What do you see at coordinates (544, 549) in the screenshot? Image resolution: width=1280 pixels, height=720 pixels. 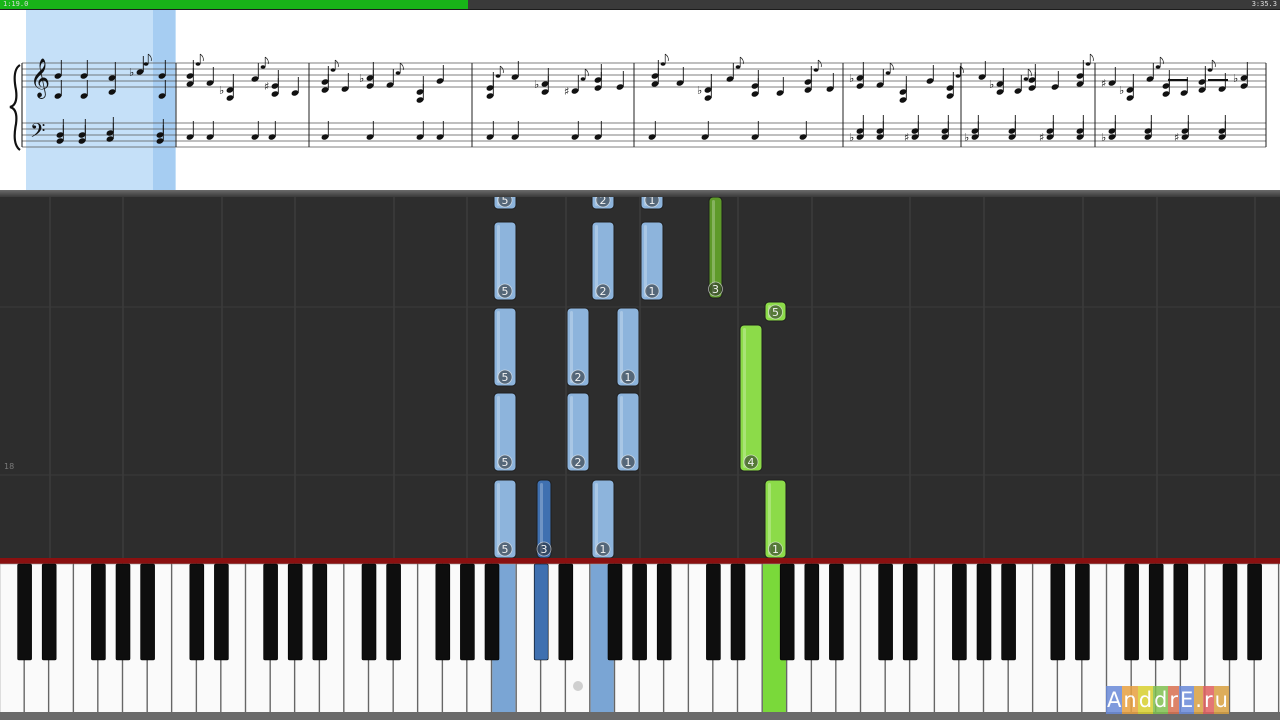 I see `finger-number: 3` at bounding box center [544, 549].